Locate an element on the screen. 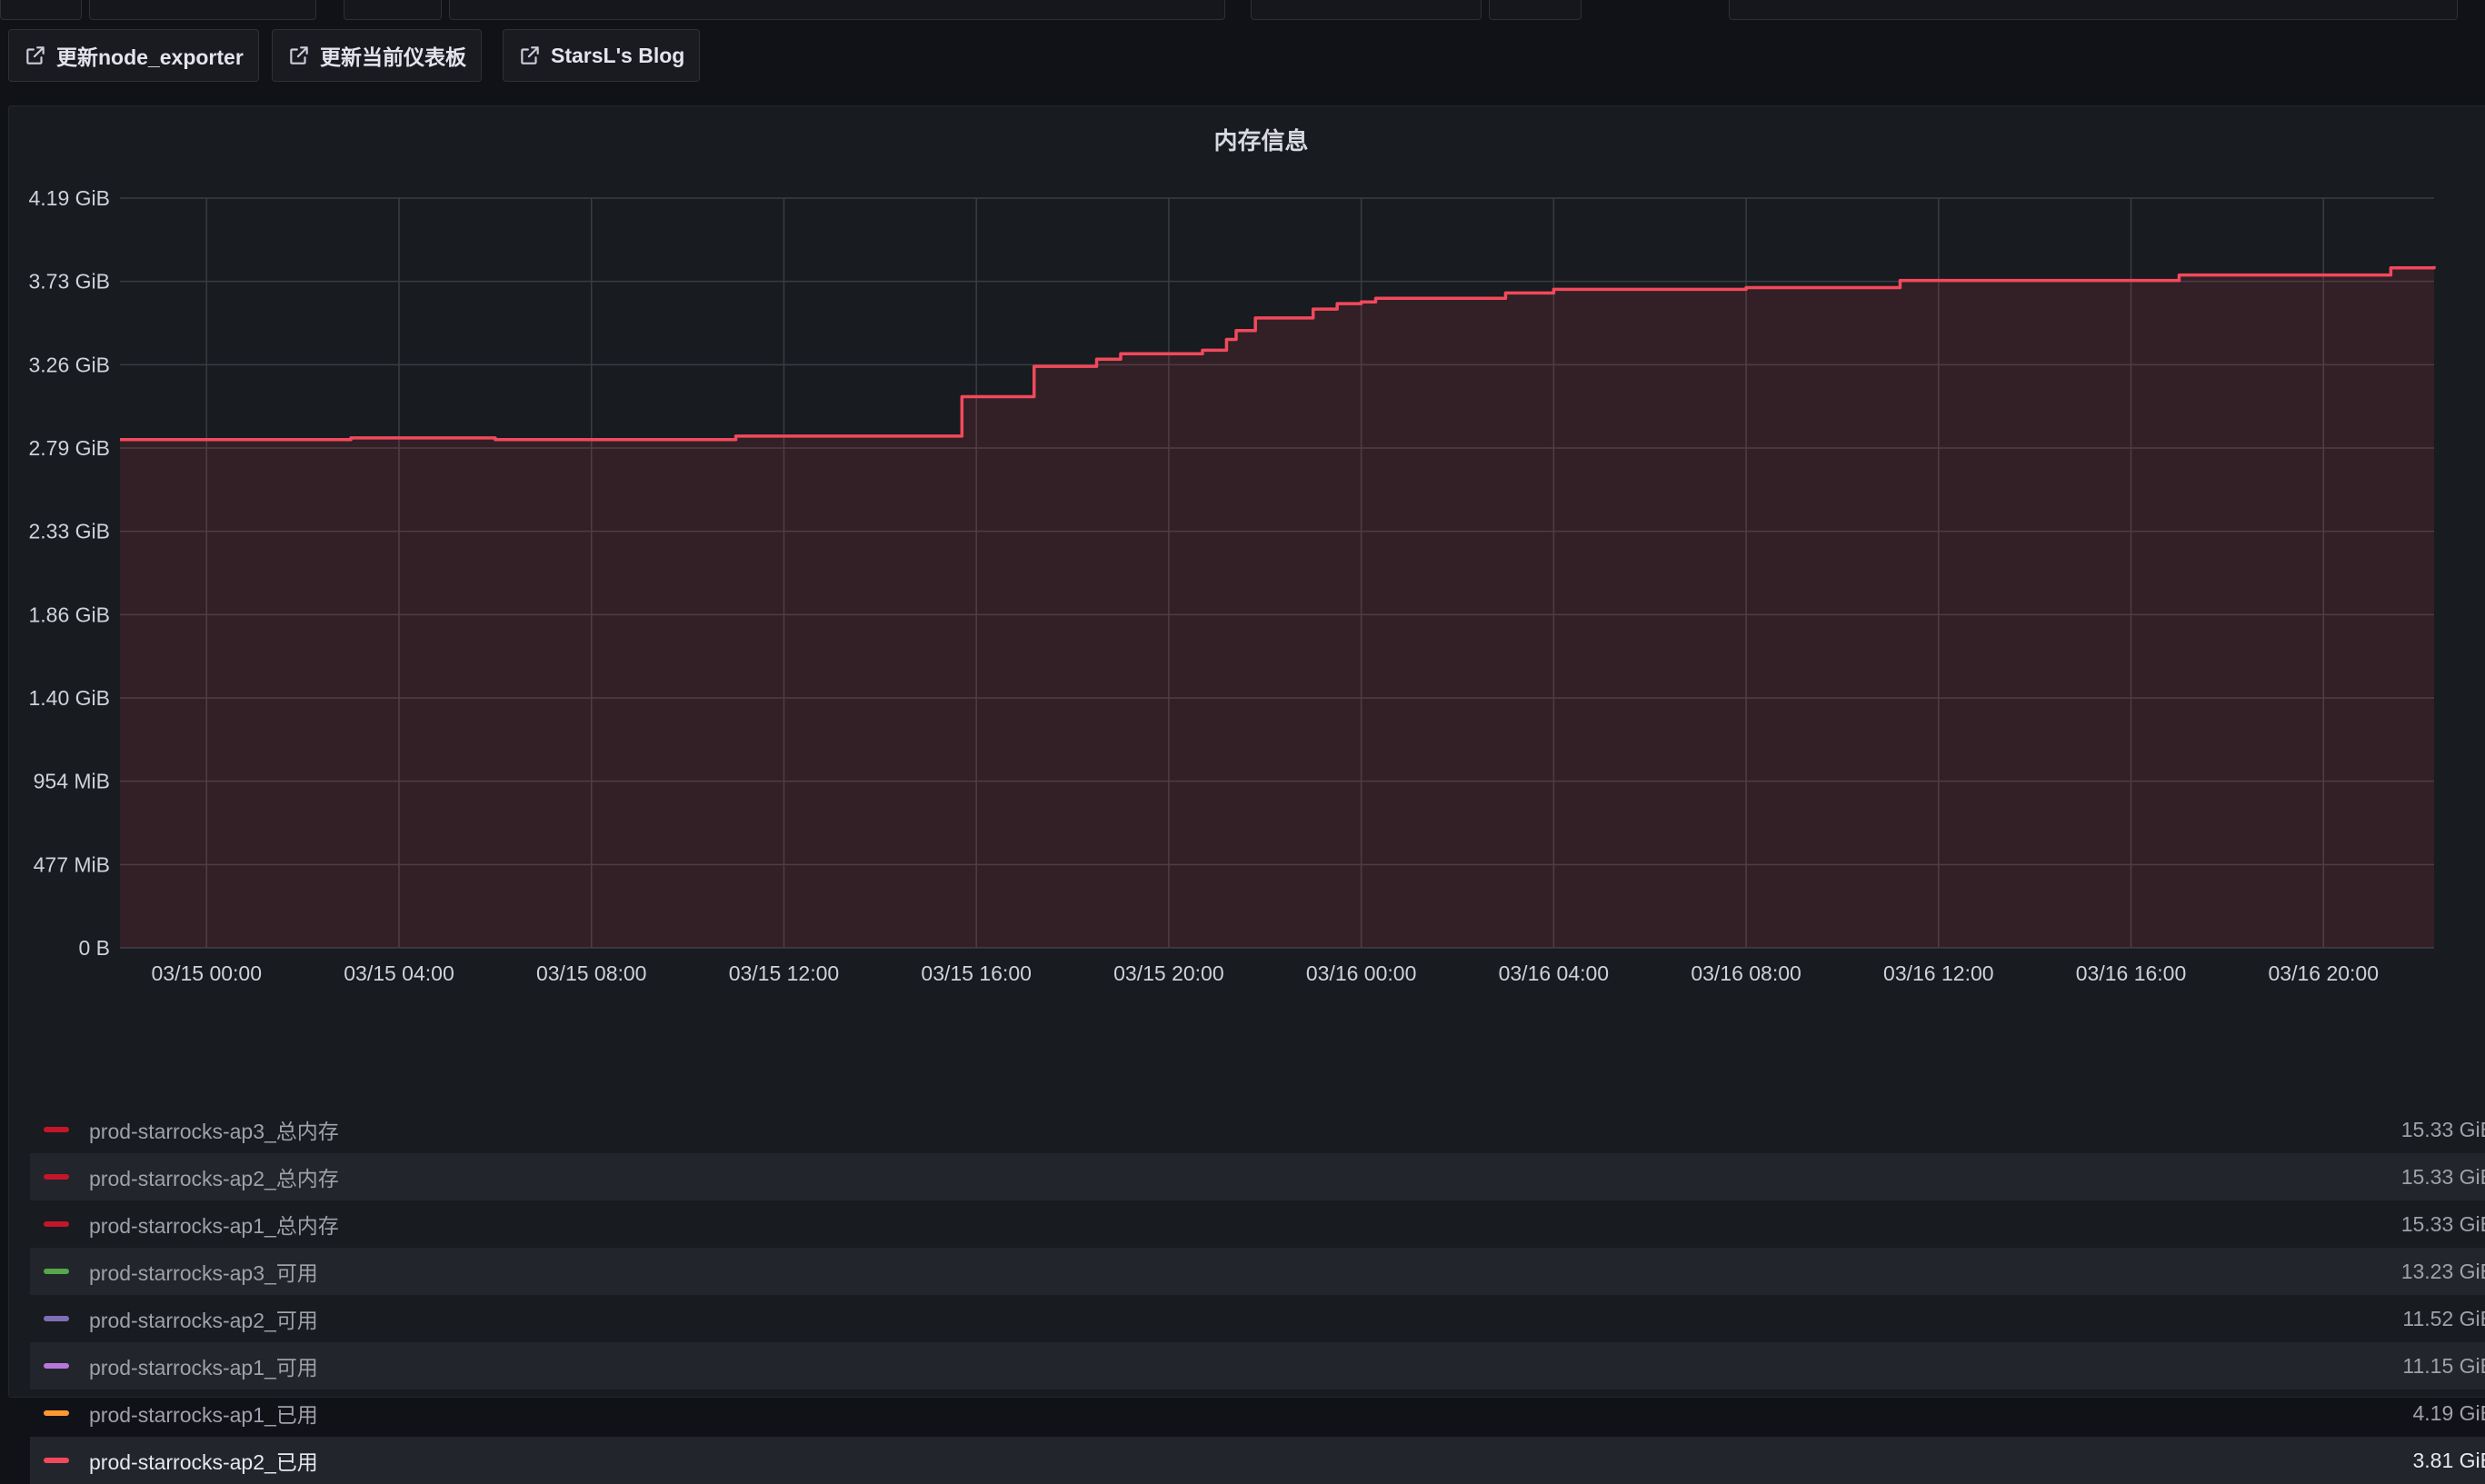 The image size is (2485, 1484). link-update-dashboard: 更新当前仪表板 is located at coordinates (377, 55).